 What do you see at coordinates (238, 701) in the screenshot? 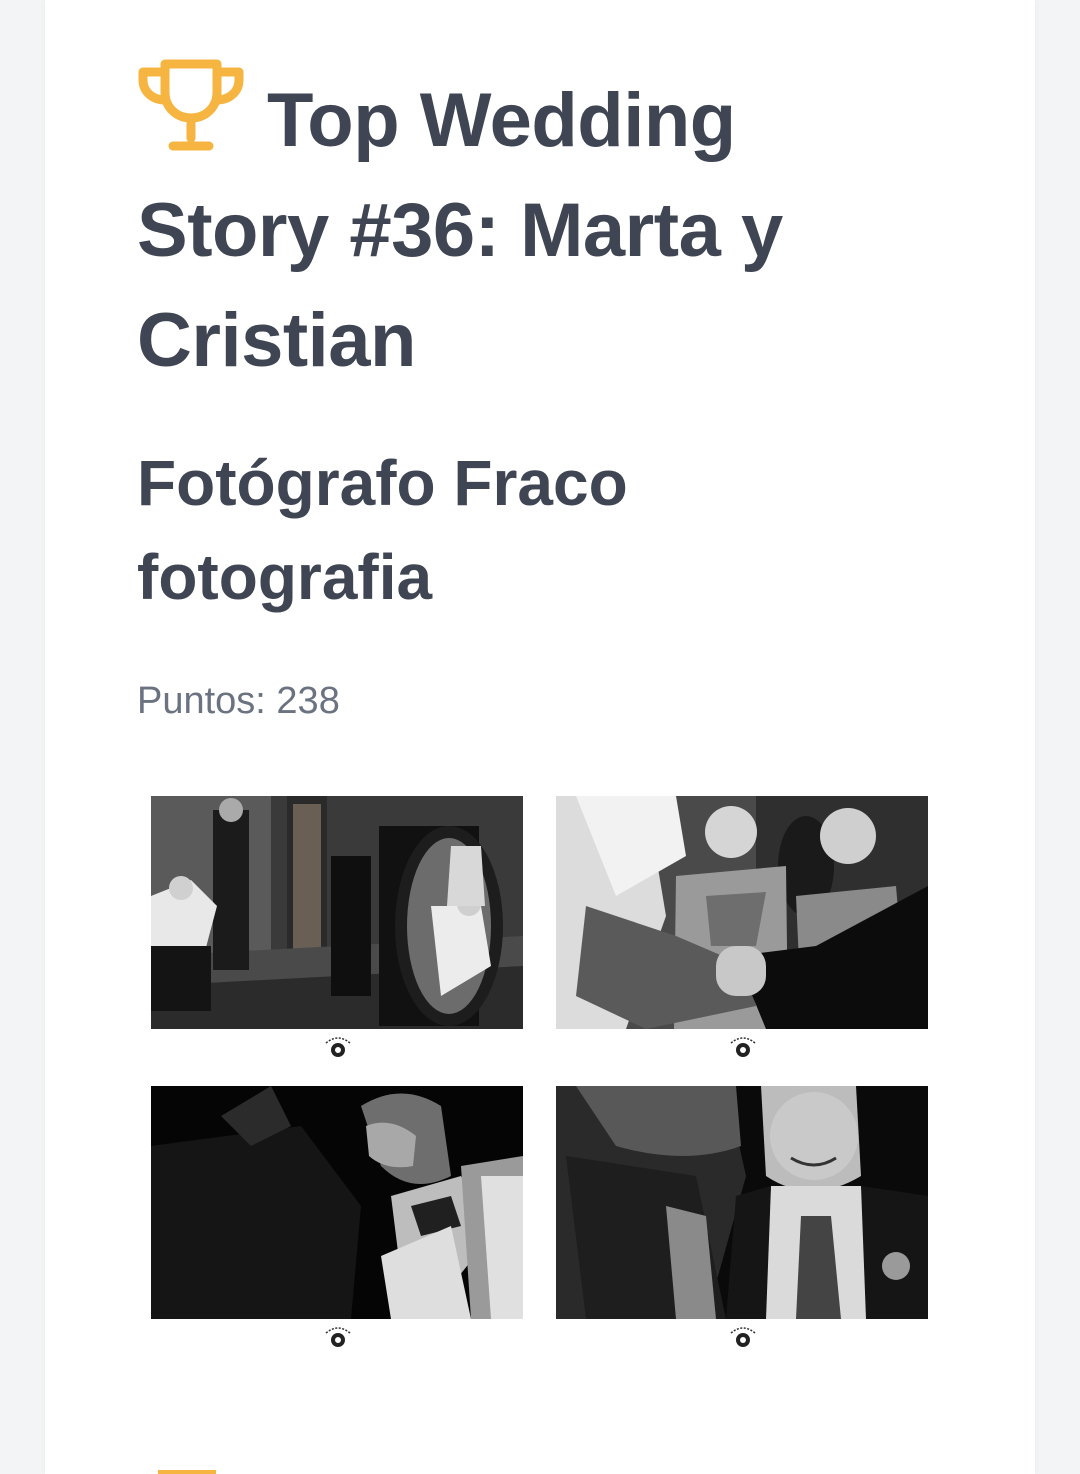
I see `points-score: Puntos: 238` at bounding box center [238, 701].